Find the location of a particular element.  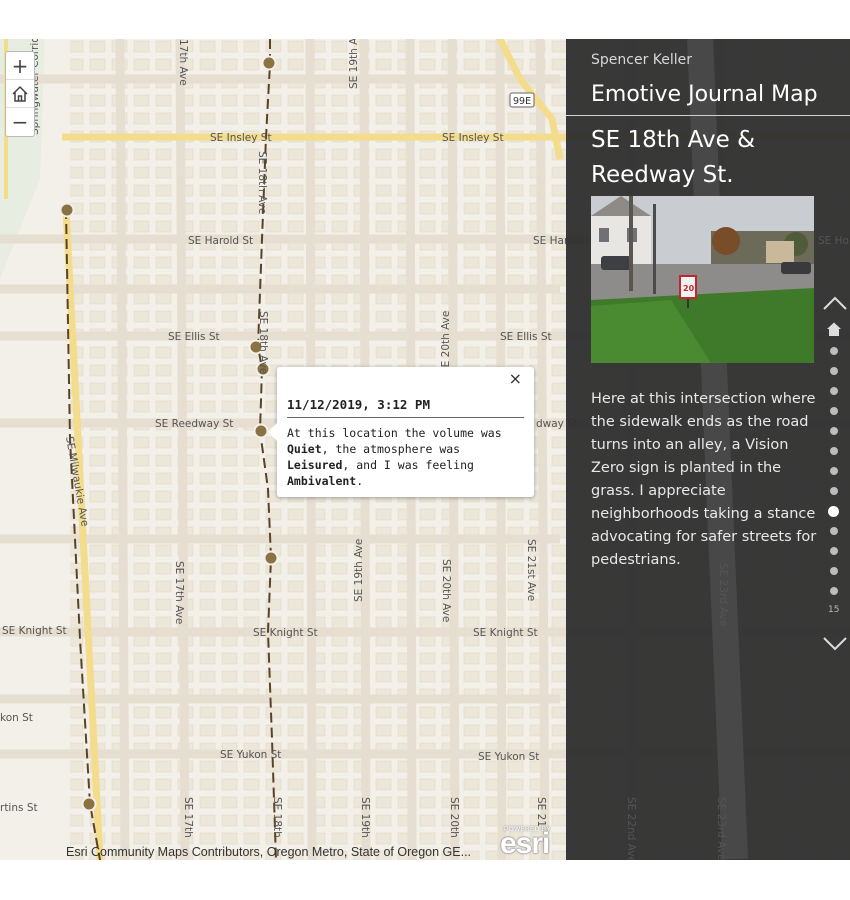

chevron-up-icon is located at coordinates (835, 303).